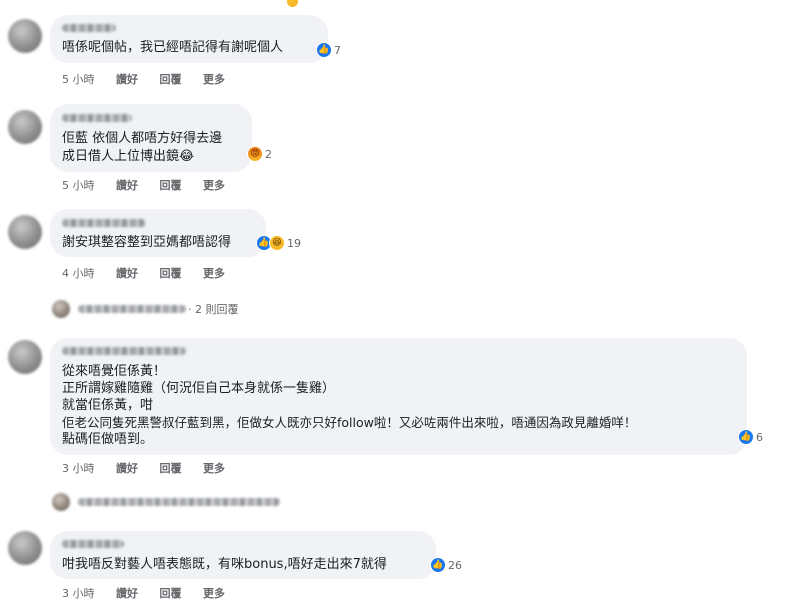  What do you see at coordinates (455, 565) in the screenshot?
I see `reaction-count: 26` at bounding box center [455, 565].